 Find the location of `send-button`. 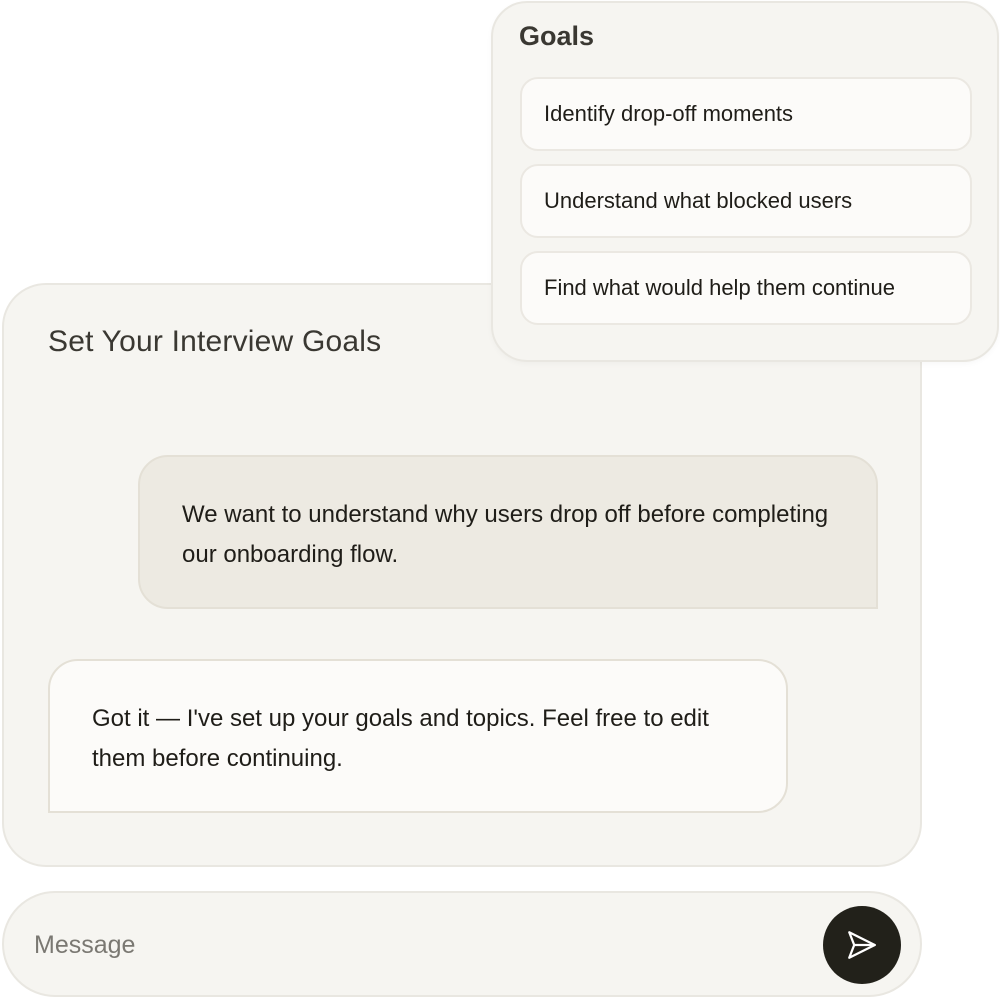

send-button is located at coordinates (862, 945).